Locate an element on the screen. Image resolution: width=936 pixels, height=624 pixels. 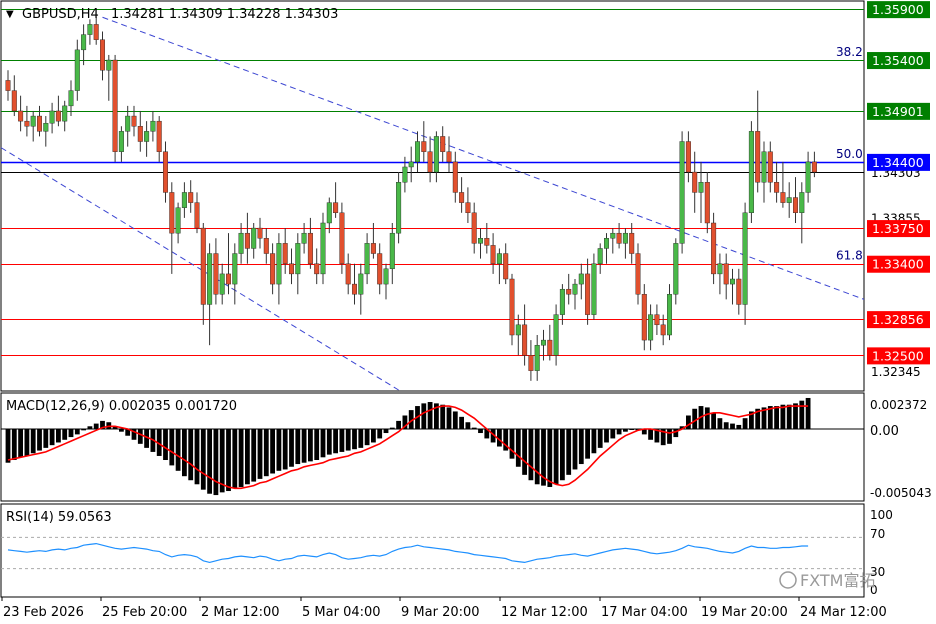
symbol-timeframe: GBPUSD,H4 is located at coordinates (60, 14).